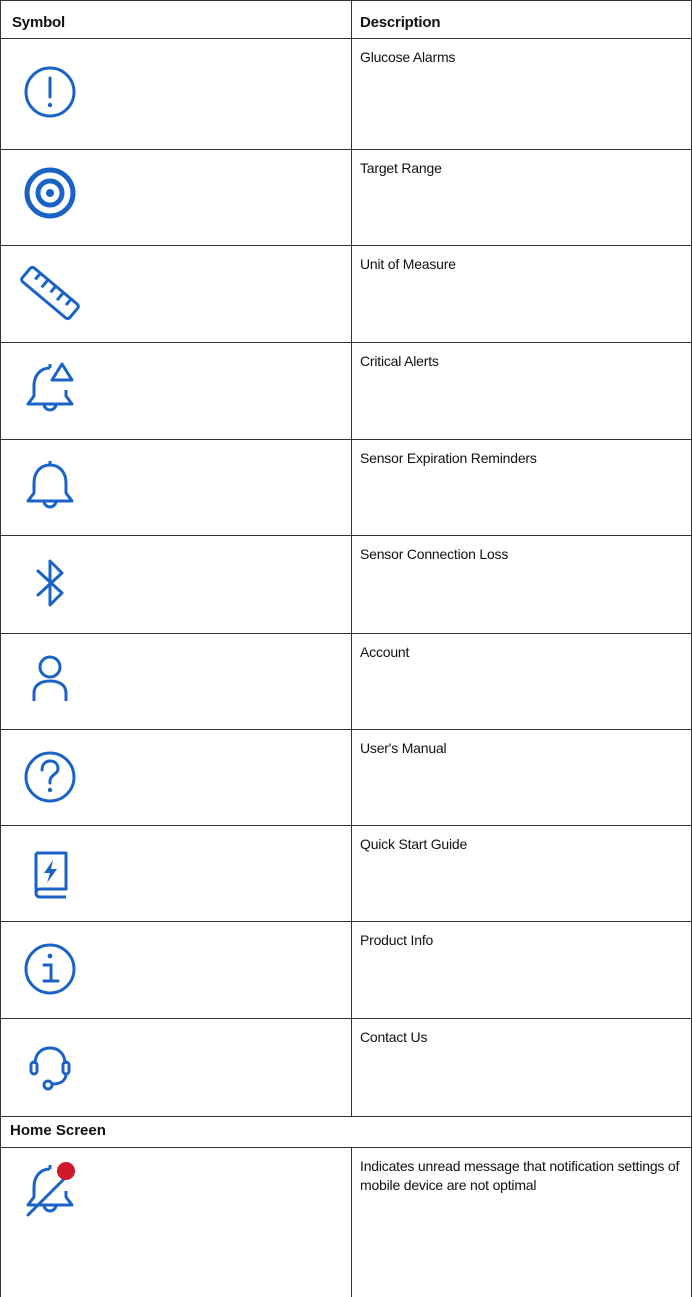  Describe the element at coordinates (346, 197) in the screenshot. I see `table-row: Target Range` at that location.